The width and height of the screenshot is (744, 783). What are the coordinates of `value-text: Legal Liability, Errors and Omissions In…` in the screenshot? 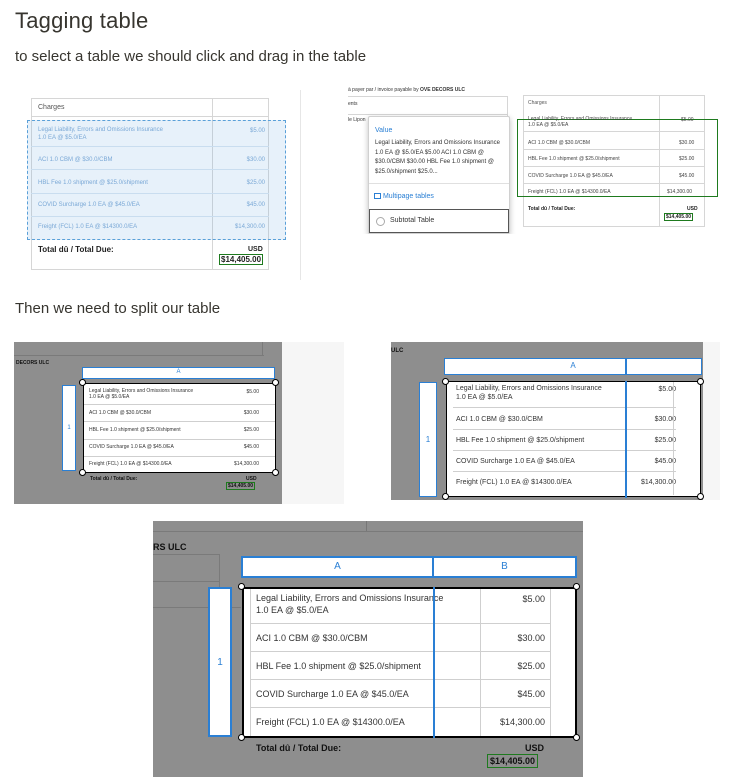 It's located at (437, 157).